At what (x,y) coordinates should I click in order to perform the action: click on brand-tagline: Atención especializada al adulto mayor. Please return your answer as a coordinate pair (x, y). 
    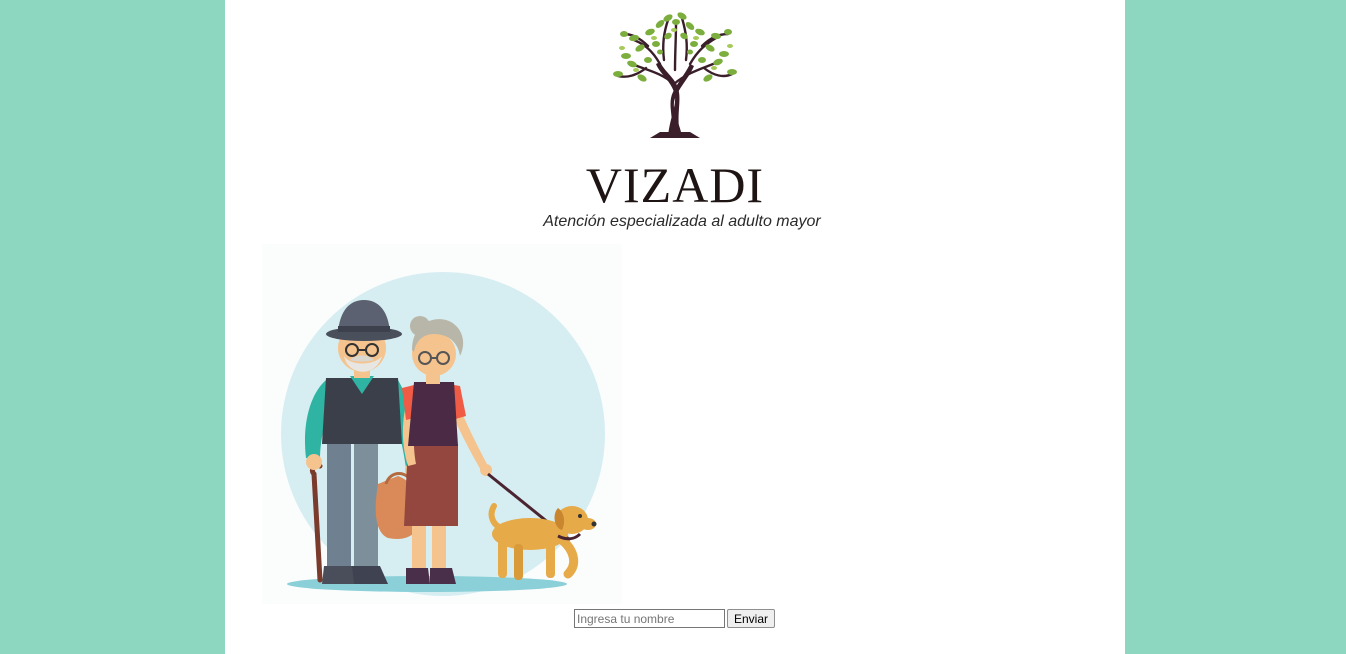
    Looking at the image, I should click on (682, 221).